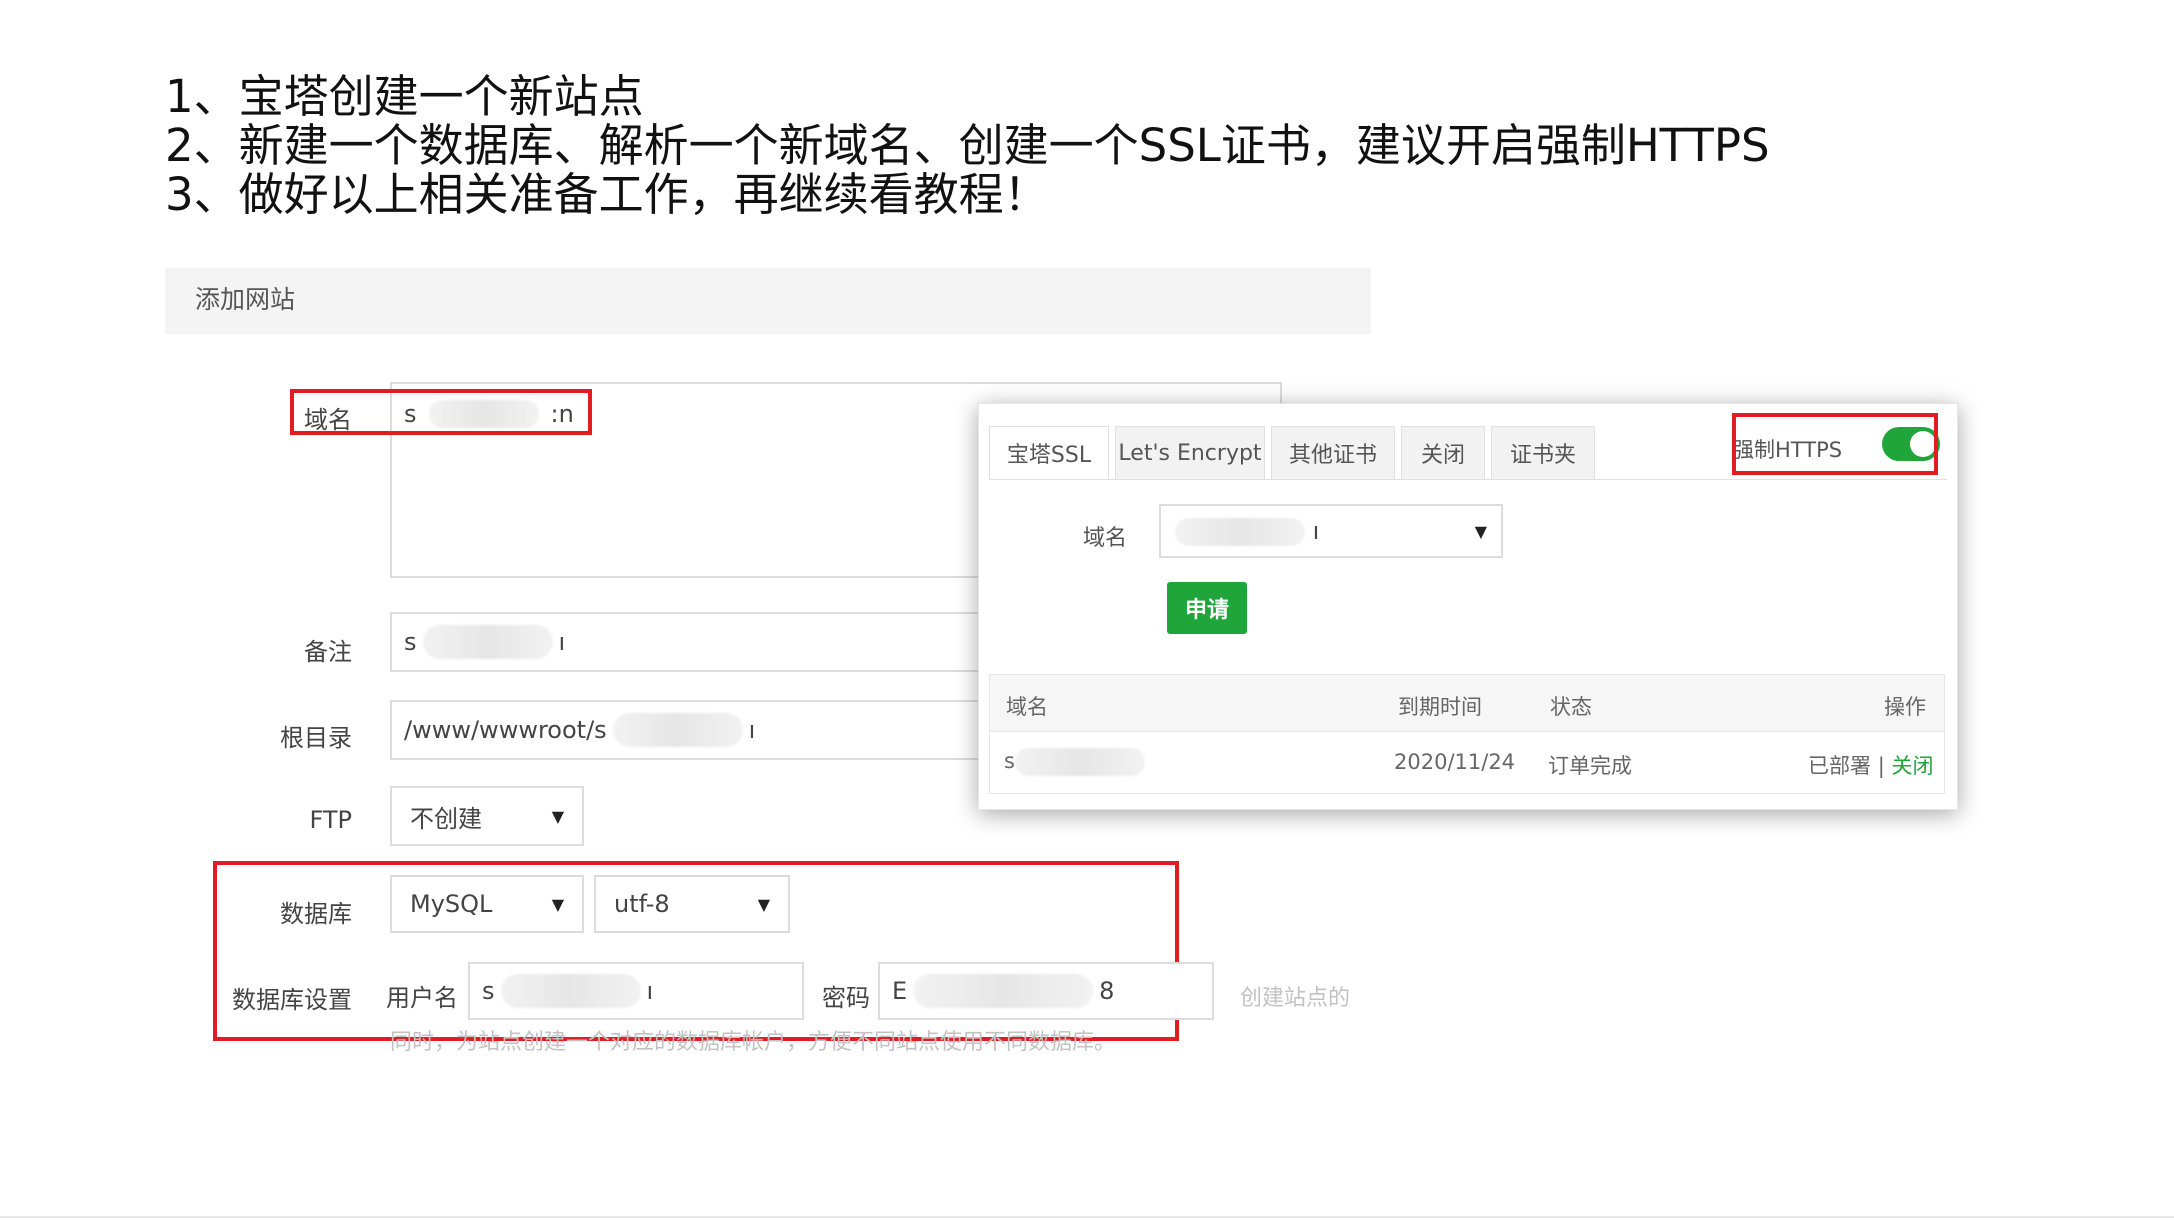 The width and height of the screenshot is (2174, 1220). I want to click on force-https-highlight-box, so click(1835, 444).